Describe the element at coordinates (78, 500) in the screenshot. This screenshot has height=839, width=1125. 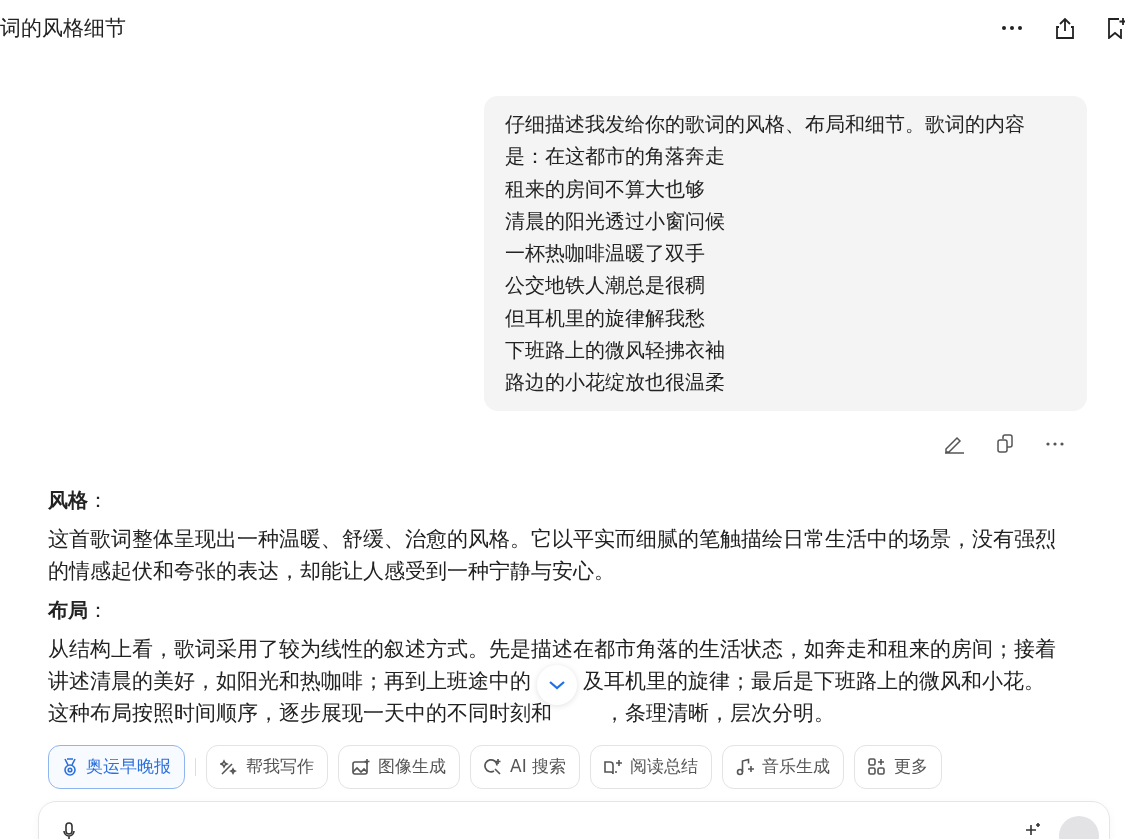
I see `section-heading: 风格：` at that location.